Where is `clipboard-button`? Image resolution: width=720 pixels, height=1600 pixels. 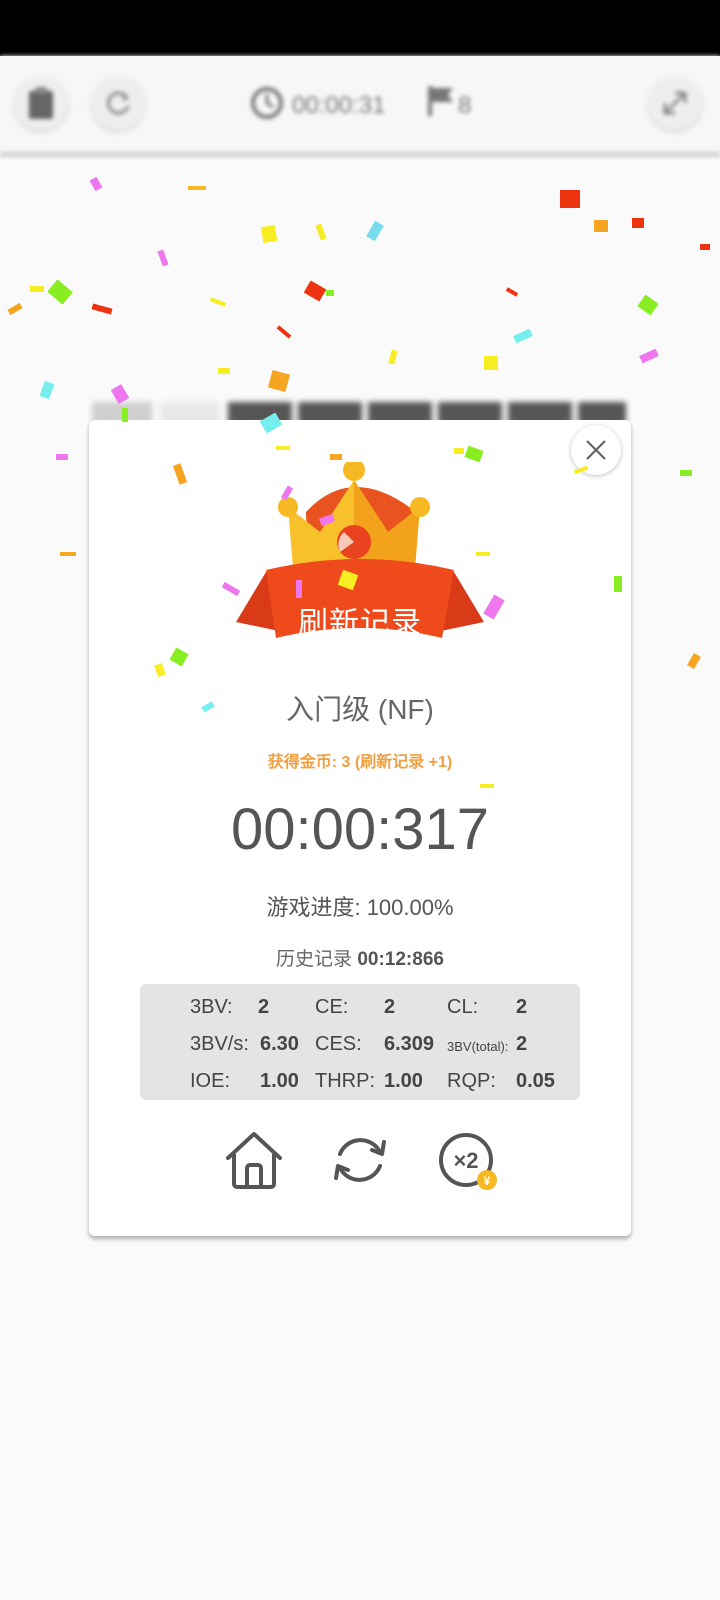
clipboard-button is located at coordinates (41, 103).